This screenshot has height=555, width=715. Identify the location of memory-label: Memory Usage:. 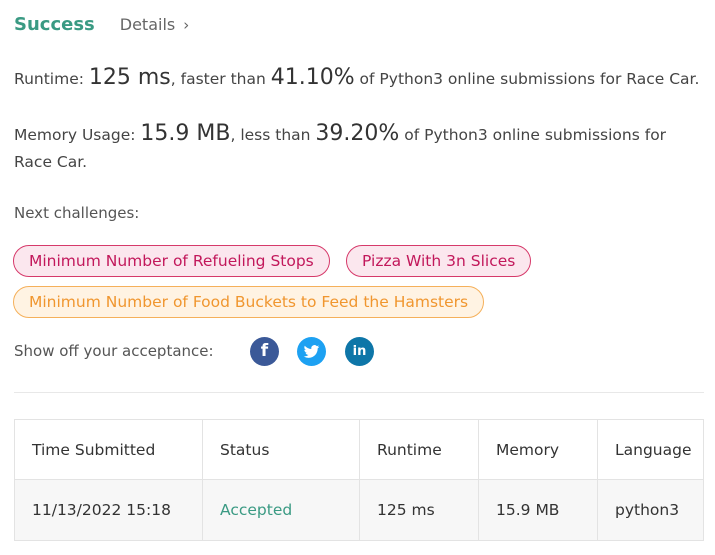
(77, 135).